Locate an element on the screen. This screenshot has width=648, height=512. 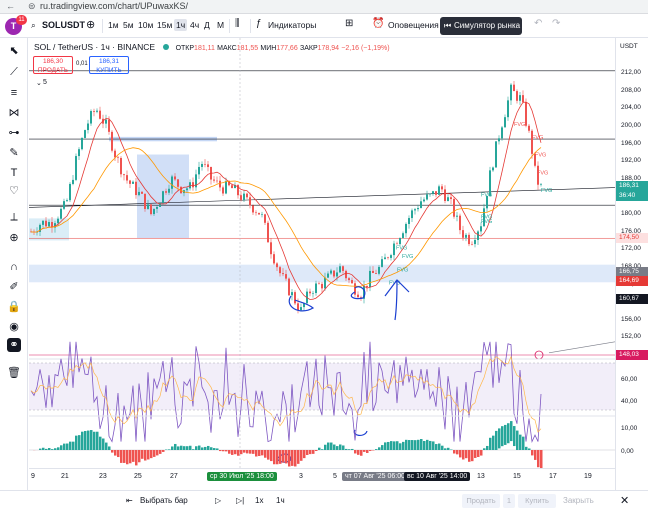
pattern-icon: ⋈ is located at coordinates (14, 113).